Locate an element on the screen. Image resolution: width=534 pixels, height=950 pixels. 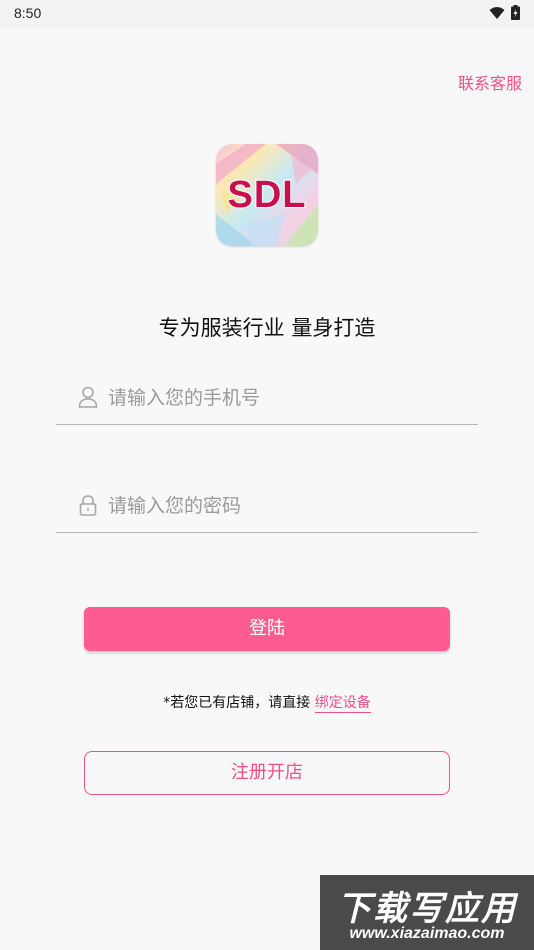
password-field is located at coordinates (267, 508).